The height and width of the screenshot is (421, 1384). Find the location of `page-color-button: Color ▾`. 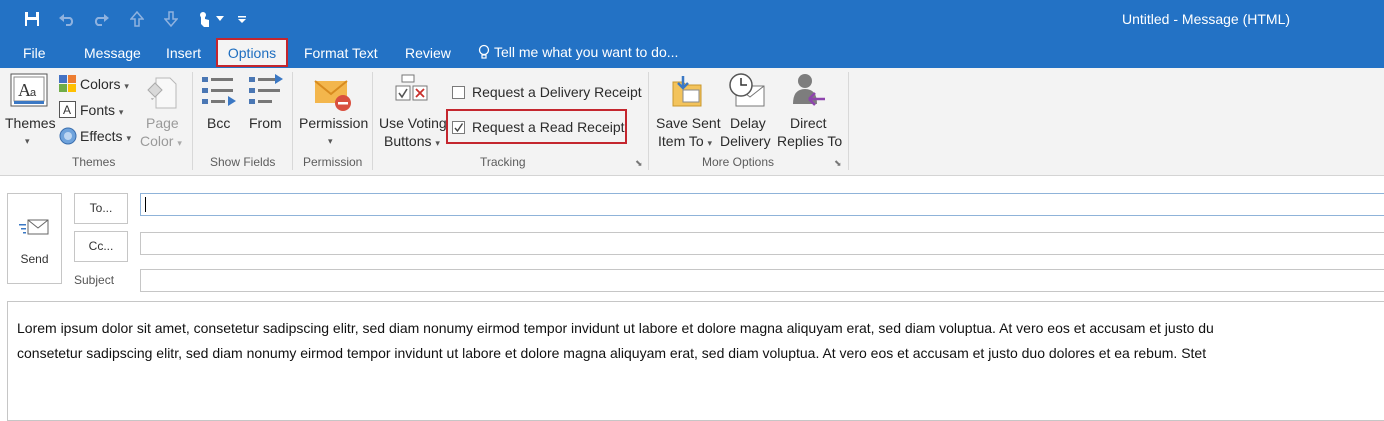

page-color-button: Color ▾ is located at coordinates (161, 141).